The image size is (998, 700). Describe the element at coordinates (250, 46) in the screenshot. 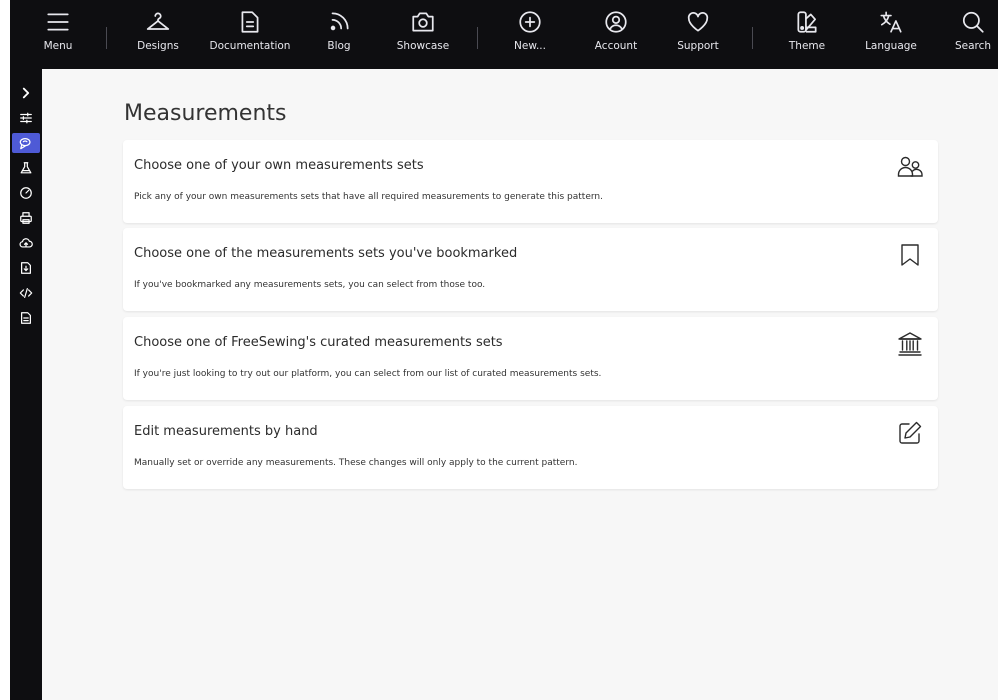

I see `documentation-label: Documentation` at that location.